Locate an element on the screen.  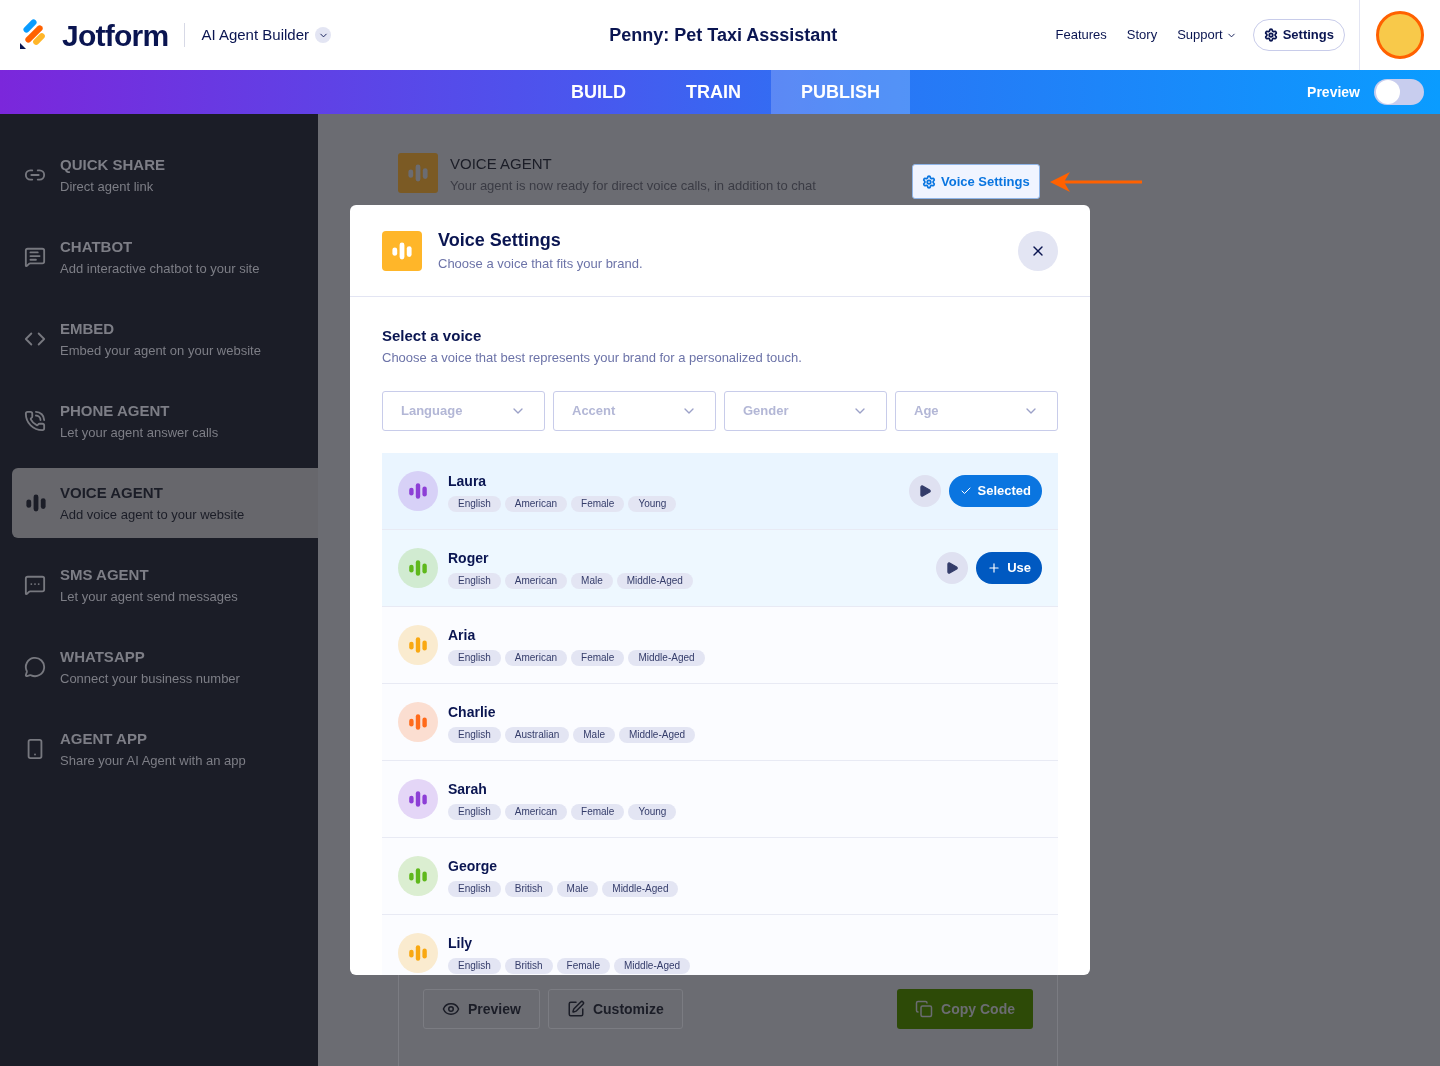
sidebar-item-subtitle: Share your AI Agent with an app is located at coordinates (153, 760).